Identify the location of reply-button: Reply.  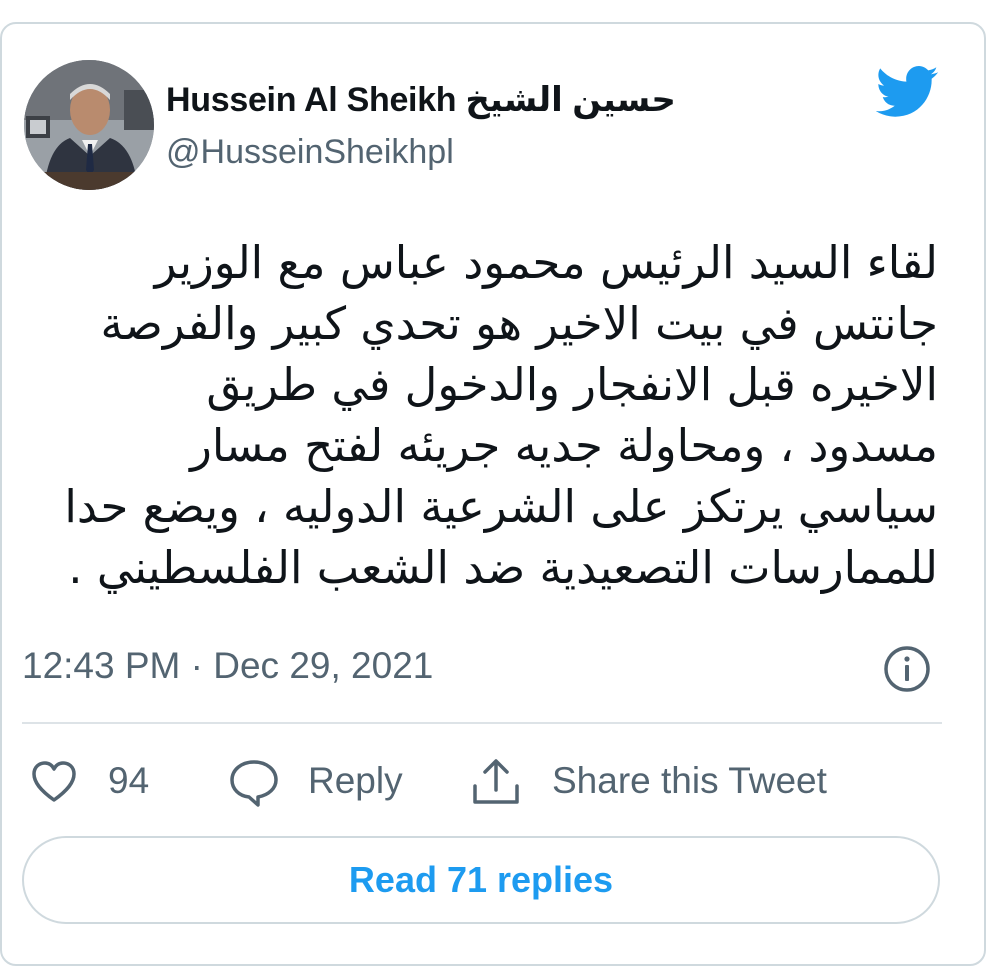
(355, 781).